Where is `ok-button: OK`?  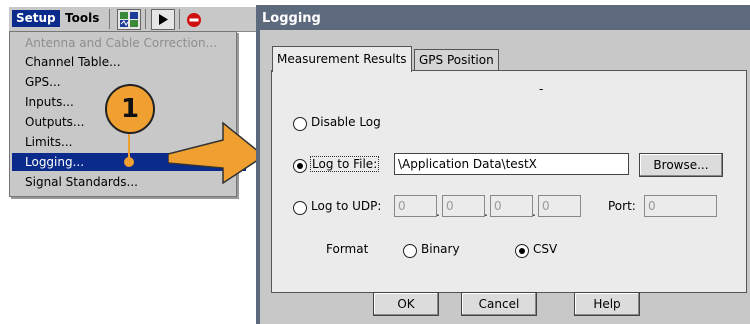 ok-button: OK is located at coordinates (406, 304).